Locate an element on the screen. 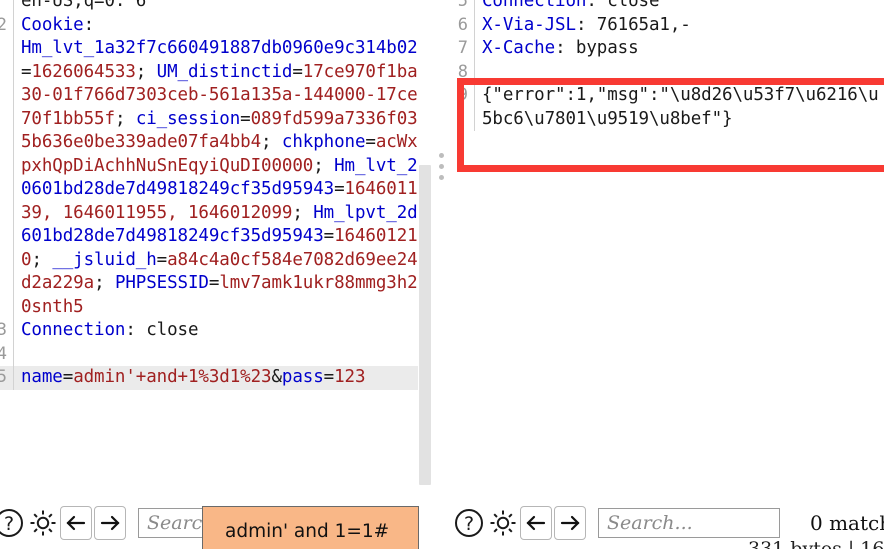 Image resolution: width=884 pixels, height=549 pixels. code-line-text: X-Via-JSL: 76165a1,- is located at coordinates (586, 24).